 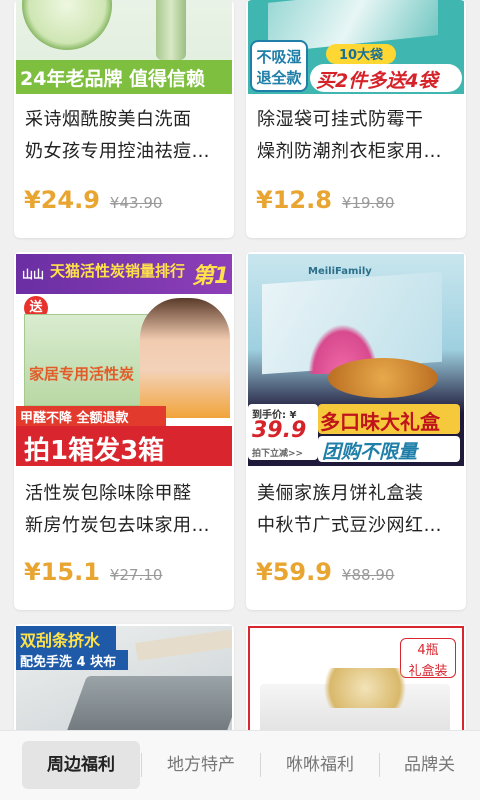 I want to click on sale-price: ¥24.9, so click(x=62, y=200).